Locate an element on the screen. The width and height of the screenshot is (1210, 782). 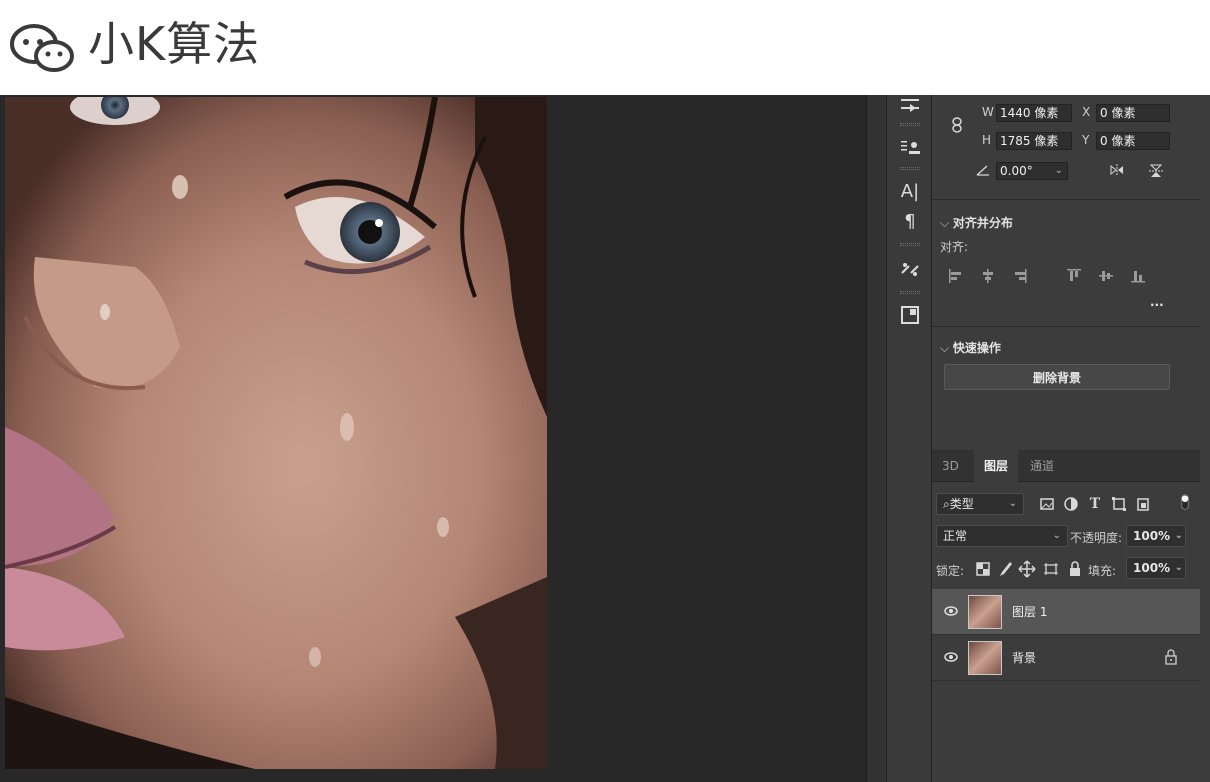
layer-row: 背景 is located at coordinates (1066, 658).